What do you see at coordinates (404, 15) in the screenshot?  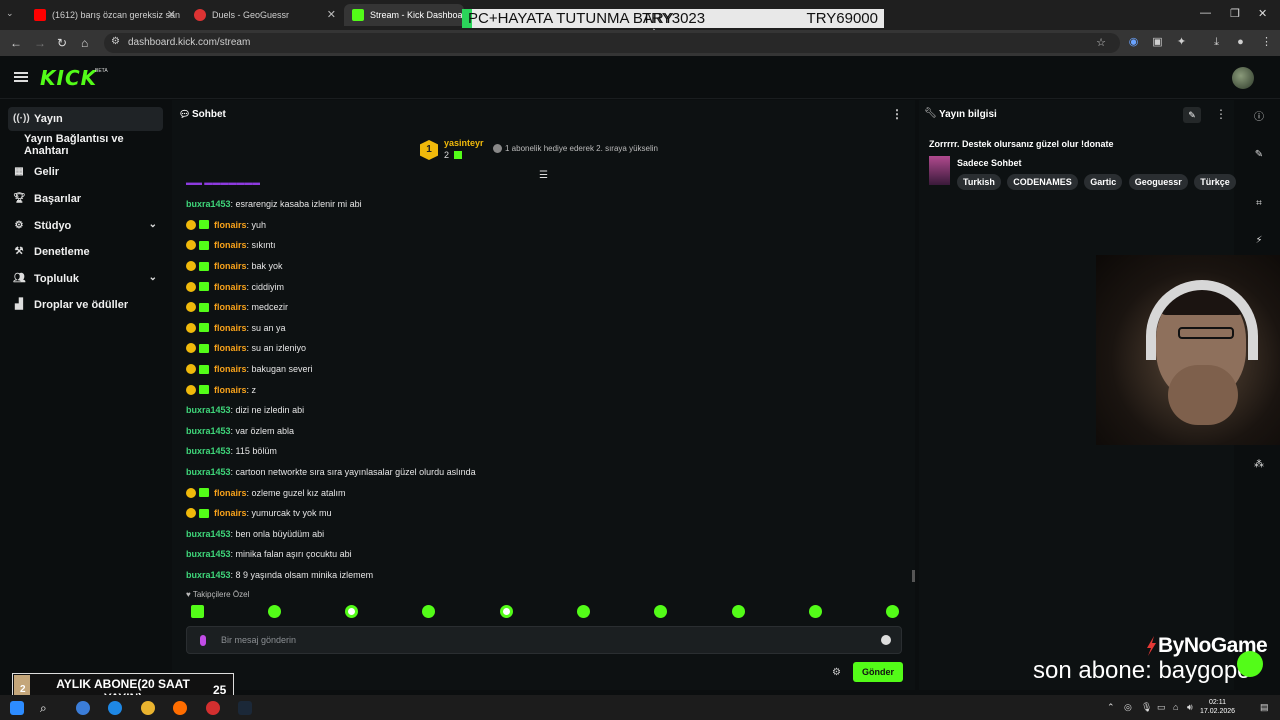 I see `tab-kick-dashboard: Stream - Kick Dashboard` at bounding box center [404, 15].